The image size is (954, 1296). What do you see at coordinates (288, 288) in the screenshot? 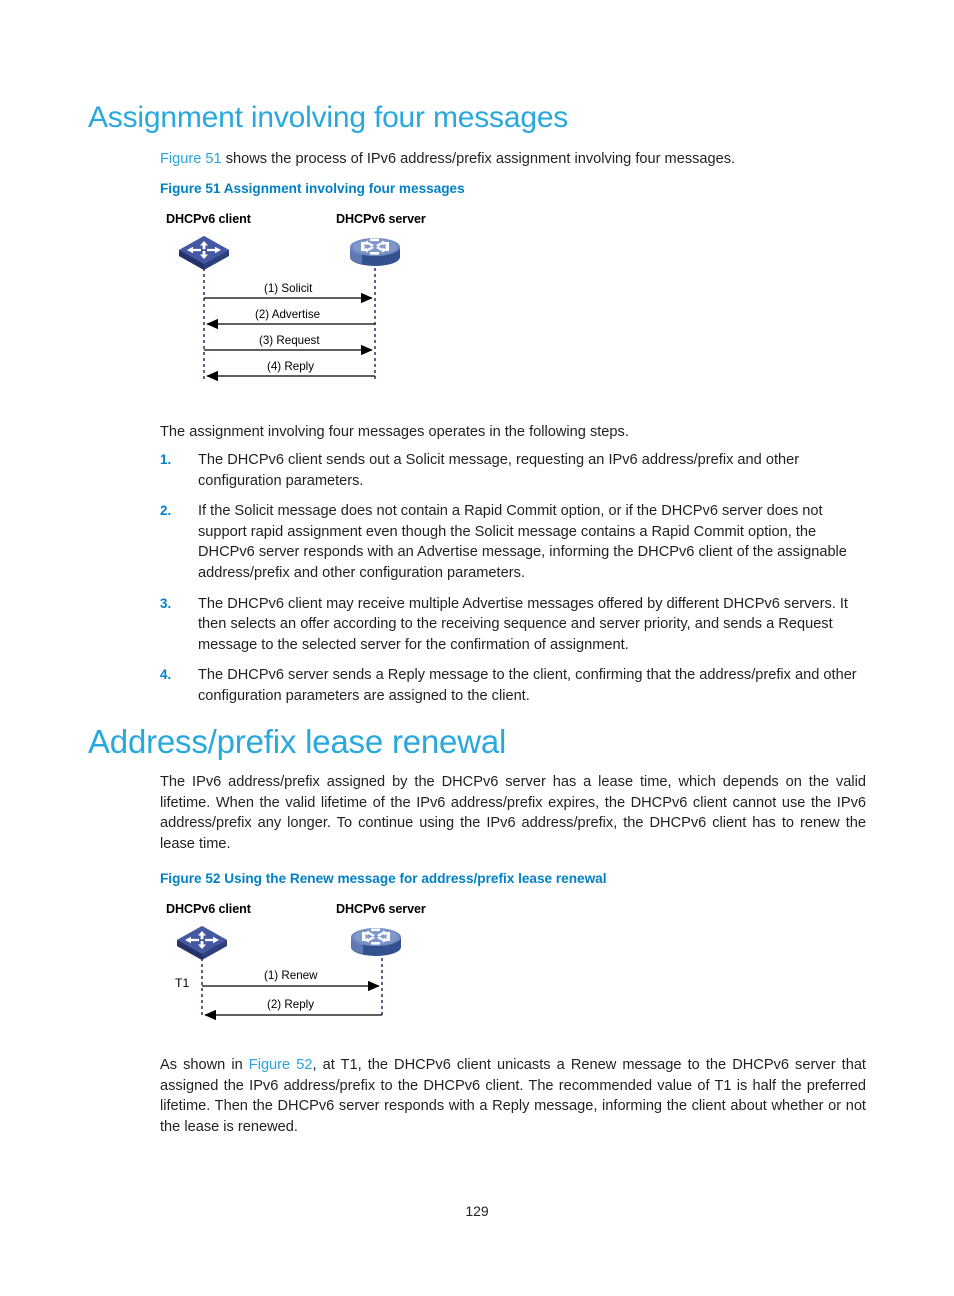
I see `figure-51-message-1: (1) Solicit` at bounding box center [288, 288].